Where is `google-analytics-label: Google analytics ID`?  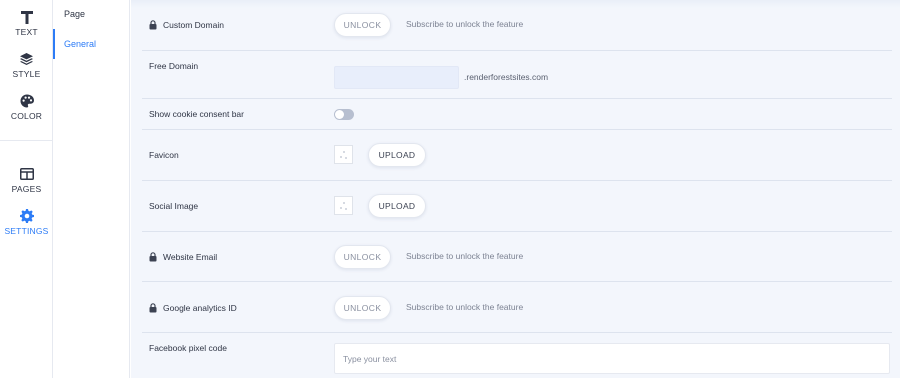
google-analytics-label: Google analytics ID is located at coordinates (193, 308).